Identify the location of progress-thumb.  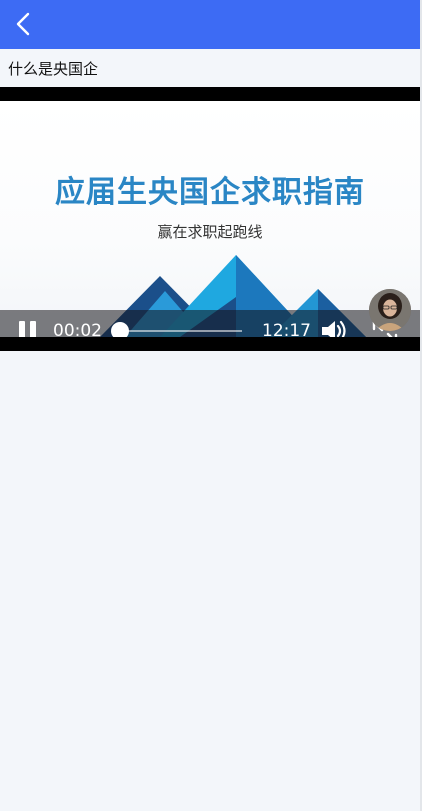
(120, 329).